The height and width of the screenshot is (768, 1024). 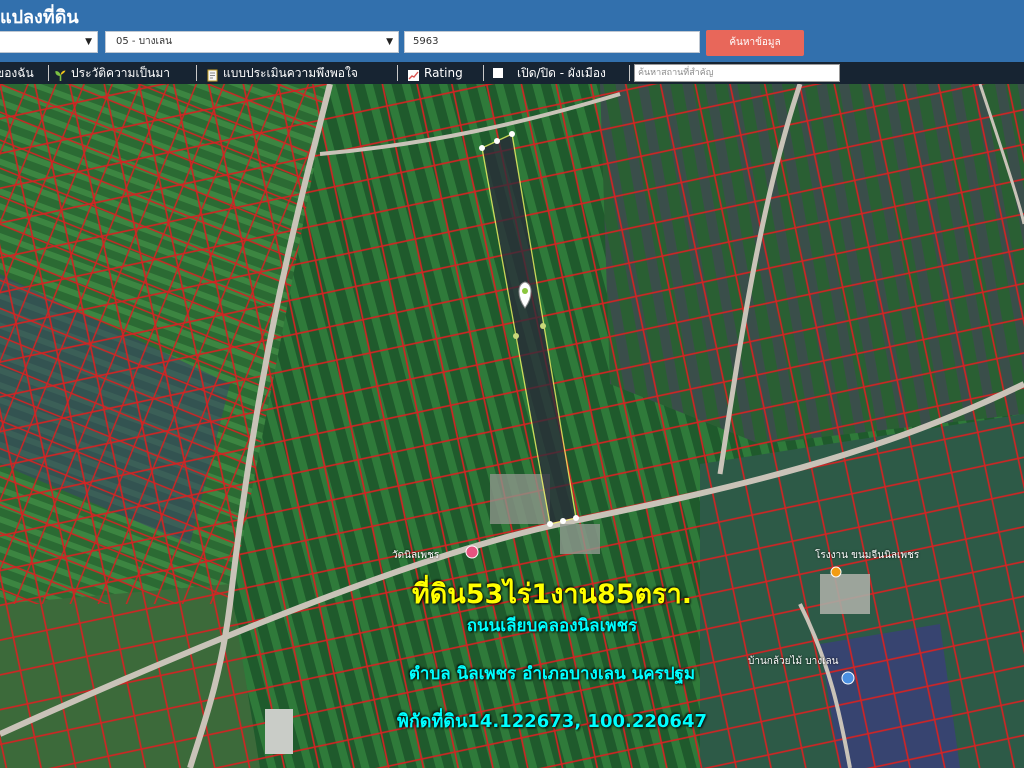 What do you see at coordinates (737, 73) in the screenshot?
I see `place-search-input: ค้นหาสถานที่สำคัญ` at bounding box center [737, 73].